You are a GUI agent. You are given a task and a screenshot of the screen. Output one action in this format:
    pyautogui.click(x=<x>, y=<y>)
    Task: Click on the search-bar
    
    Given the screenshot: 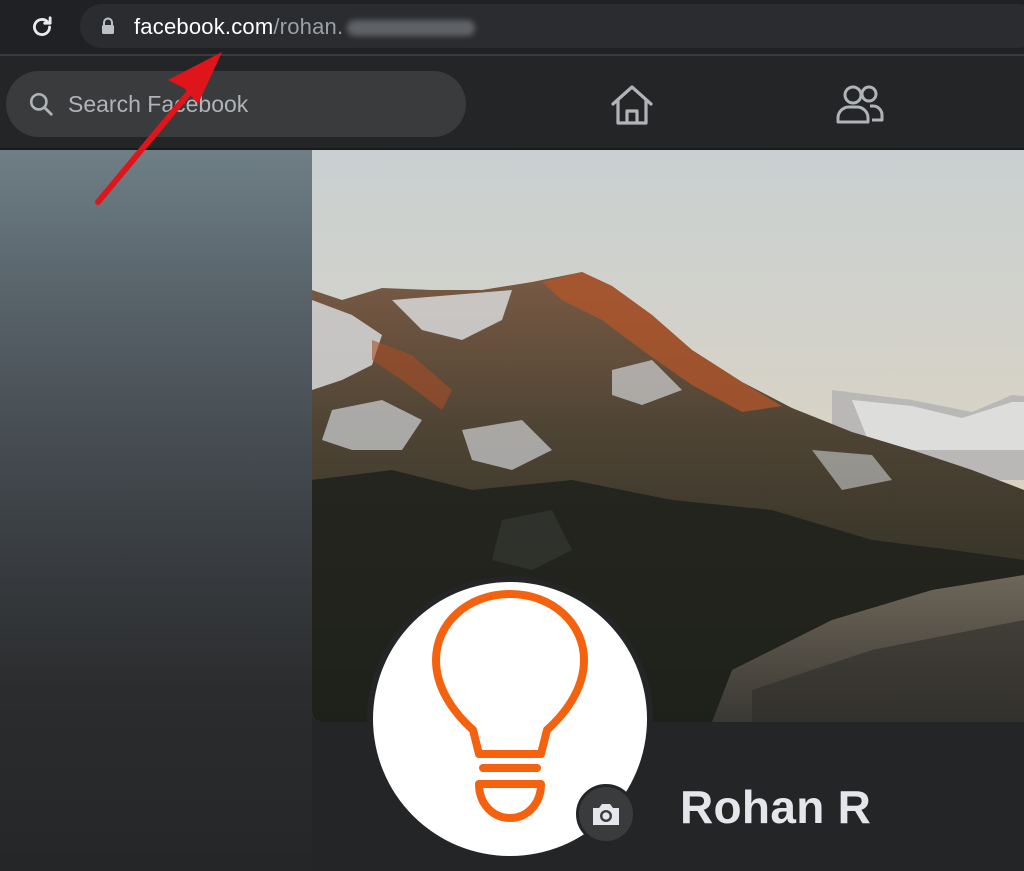 What is the action you would take?
    pyautogui.click(x=236, y=104)
    